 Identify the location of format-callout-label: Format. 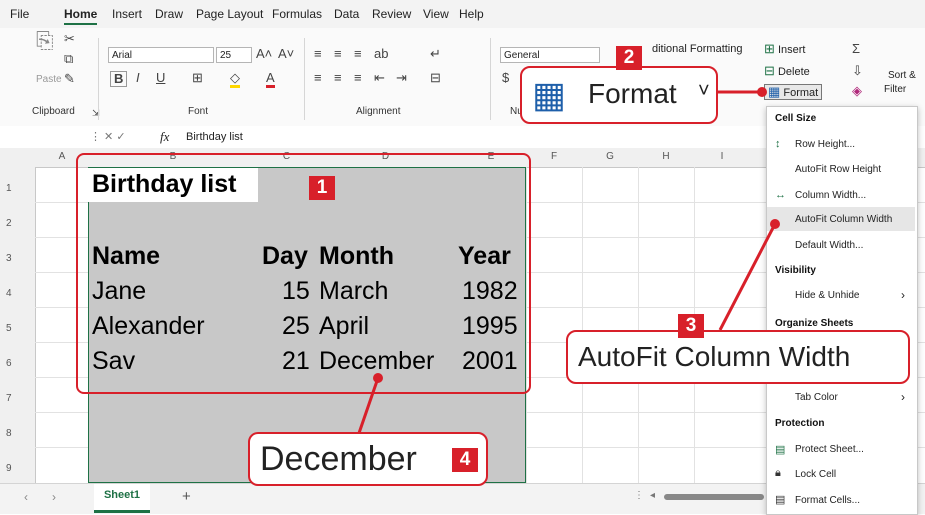
(632, 93).